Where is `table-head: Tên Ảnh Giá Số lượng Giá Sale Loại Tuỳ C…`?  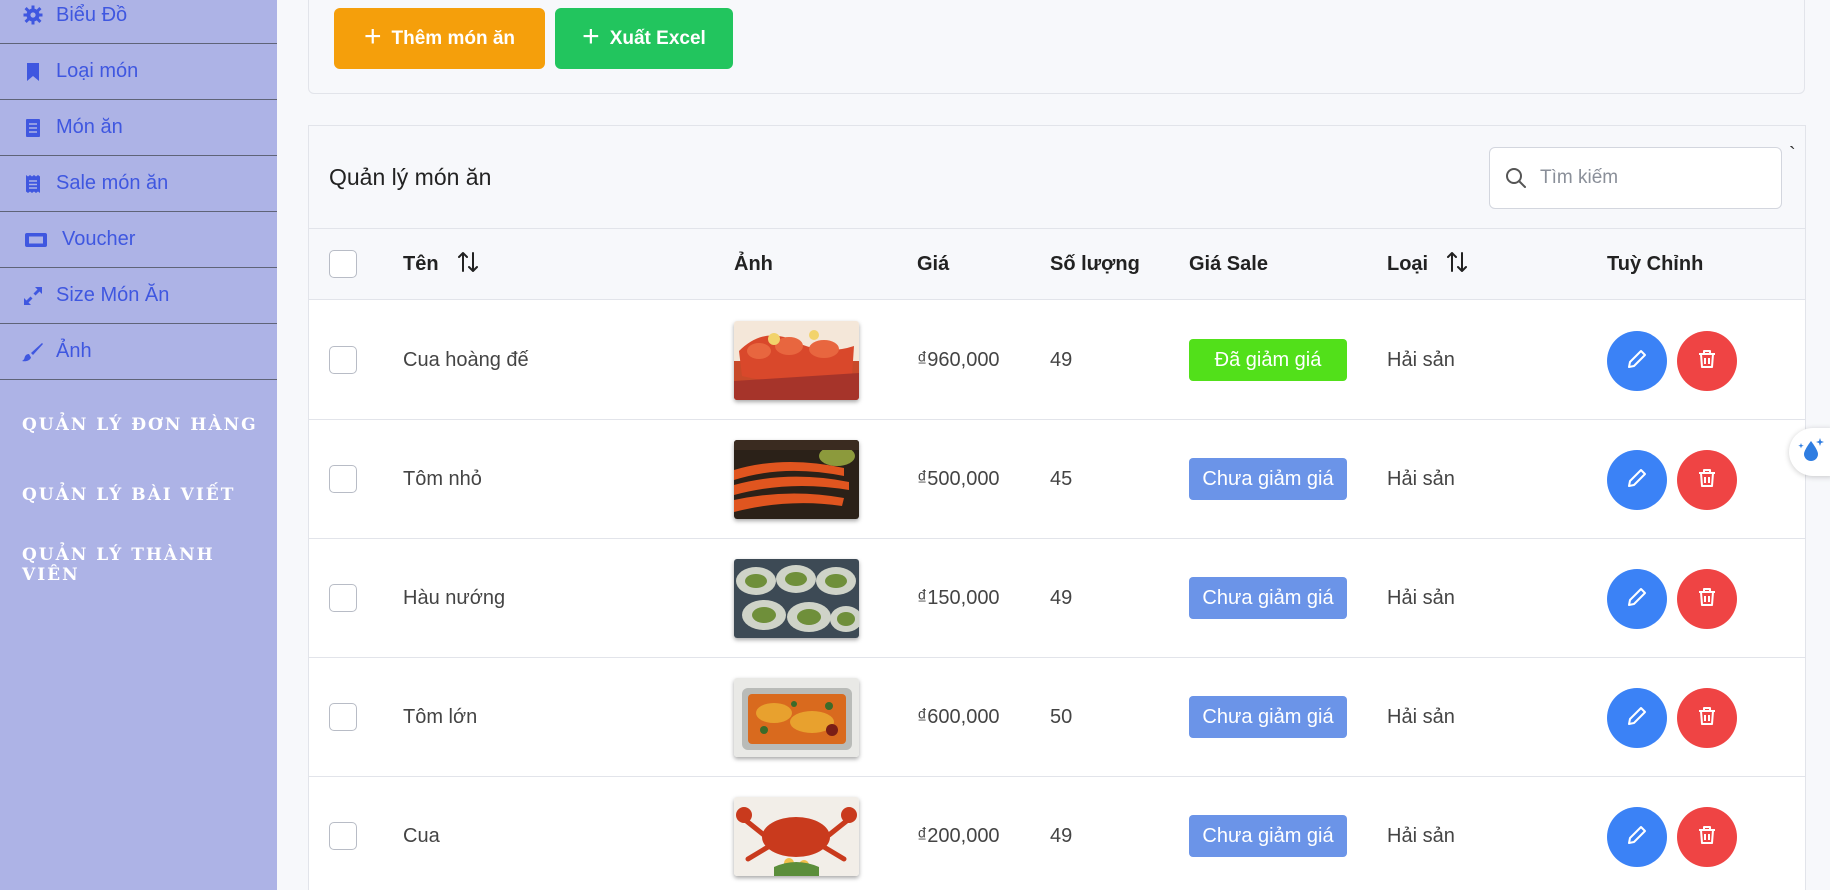
table-head: Tên Ảnh Giá Số lượng Giá Sale Loại Tuỳ C… is located at coordinates (1057, 264).